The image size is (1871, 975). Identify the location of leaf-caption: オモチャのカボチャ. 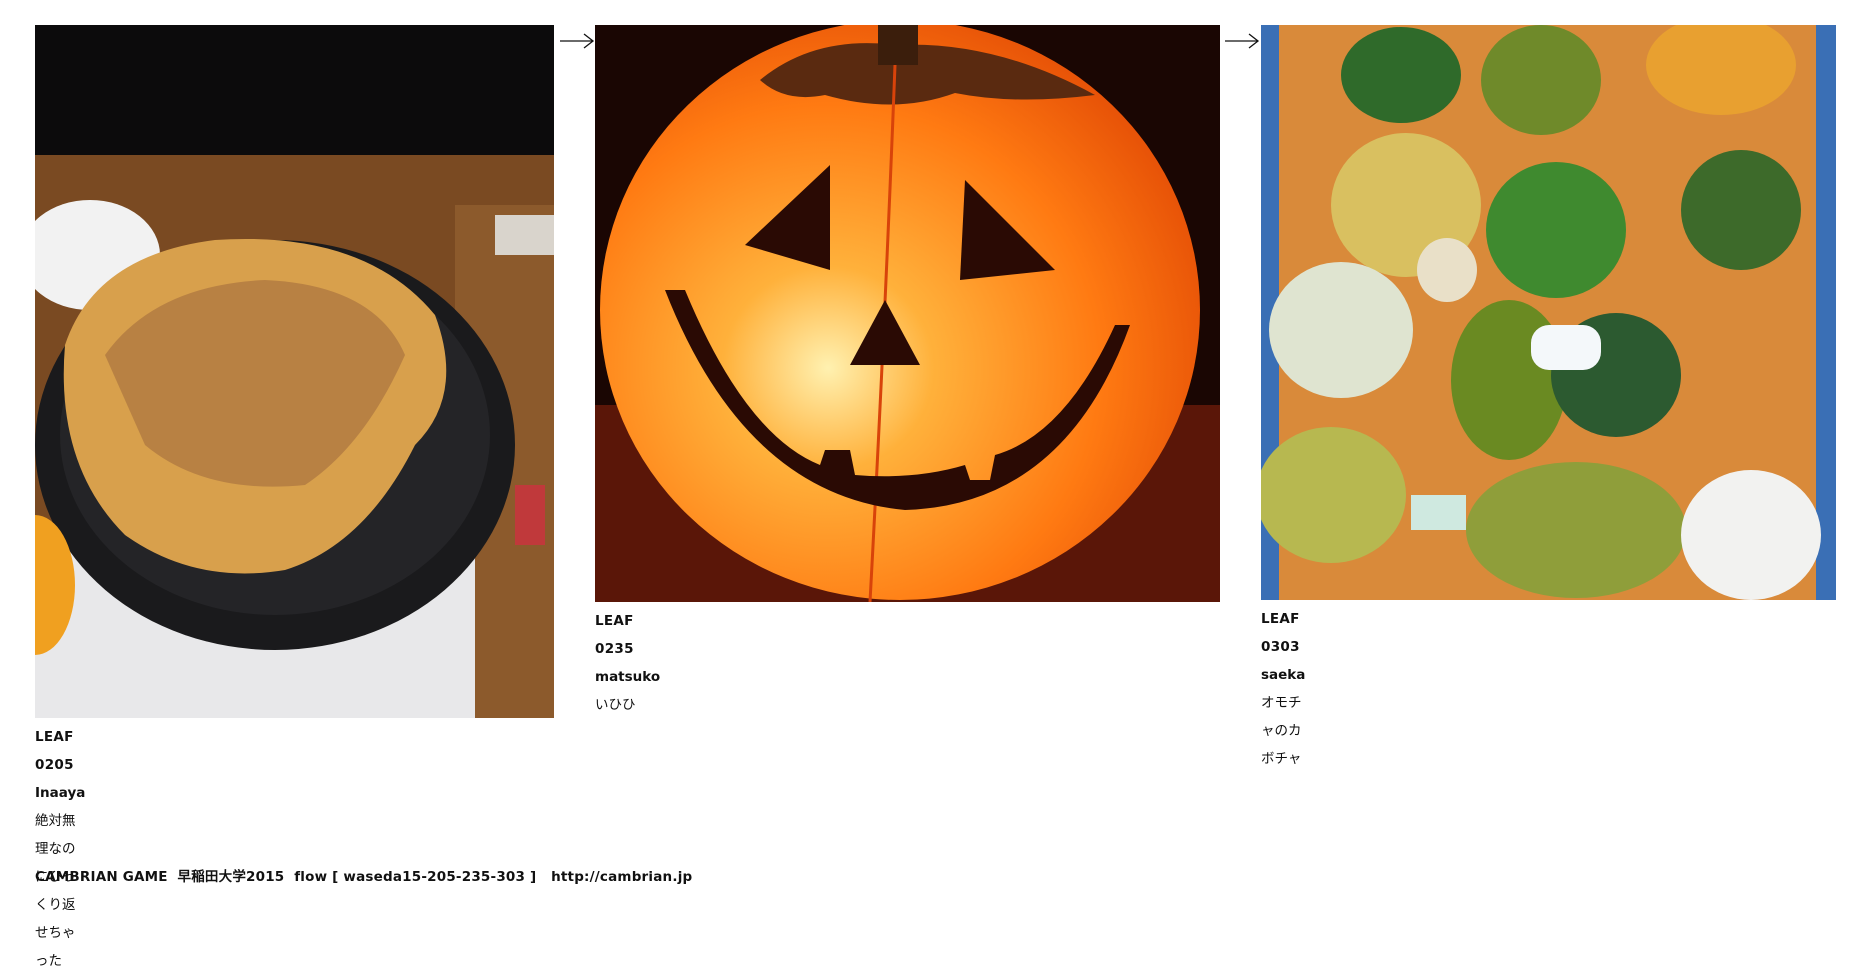
(1281, 731).